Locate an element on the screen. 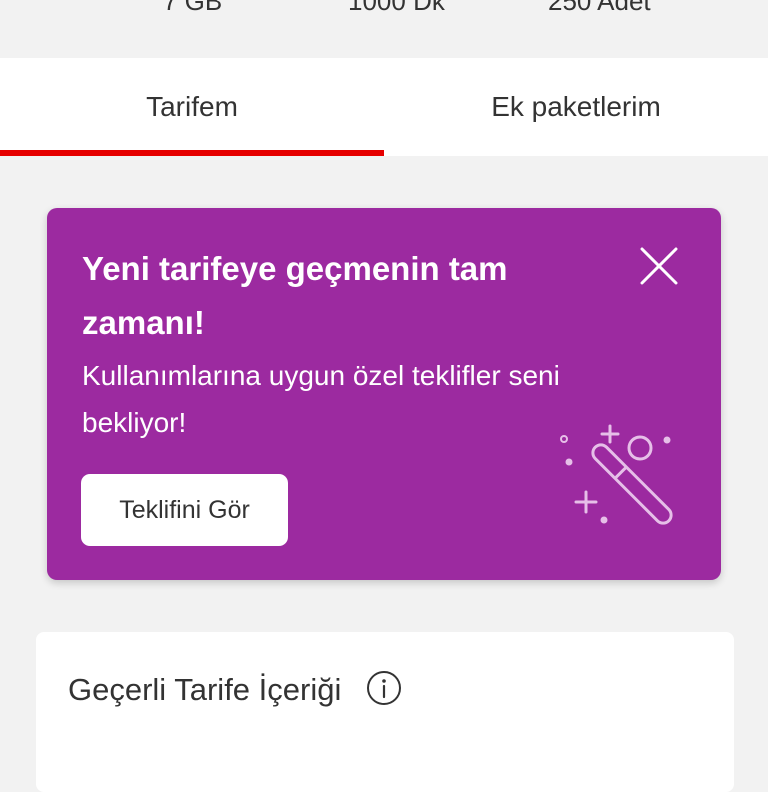  active-tab-indicator is located at coordinates (192, 153).